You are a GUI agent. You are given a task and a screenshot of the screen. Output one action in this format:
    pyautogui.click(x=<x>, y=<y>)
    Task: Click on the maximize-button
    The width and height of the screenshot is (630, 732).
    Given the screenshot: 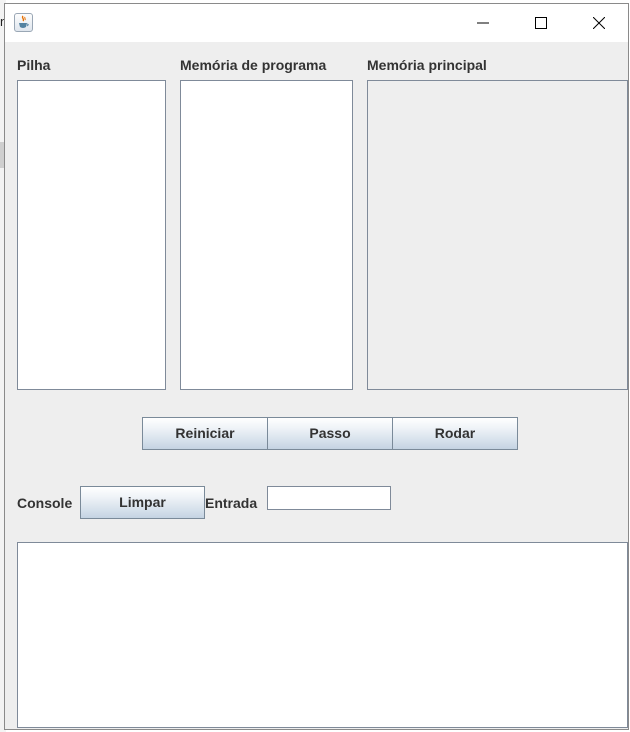 What is the action you would take?
    pyautogui.click(x=541, y=23)
    